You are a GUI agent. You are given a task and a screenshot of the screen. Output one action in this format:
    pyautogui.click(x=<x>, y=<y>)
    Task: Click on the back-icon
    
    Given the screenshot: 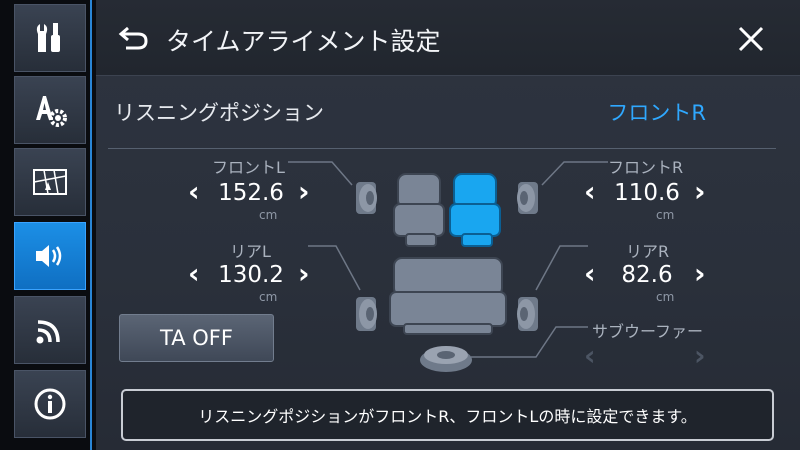 What is the action you would take?
    pyautogui.click(x=134, y=38)
    